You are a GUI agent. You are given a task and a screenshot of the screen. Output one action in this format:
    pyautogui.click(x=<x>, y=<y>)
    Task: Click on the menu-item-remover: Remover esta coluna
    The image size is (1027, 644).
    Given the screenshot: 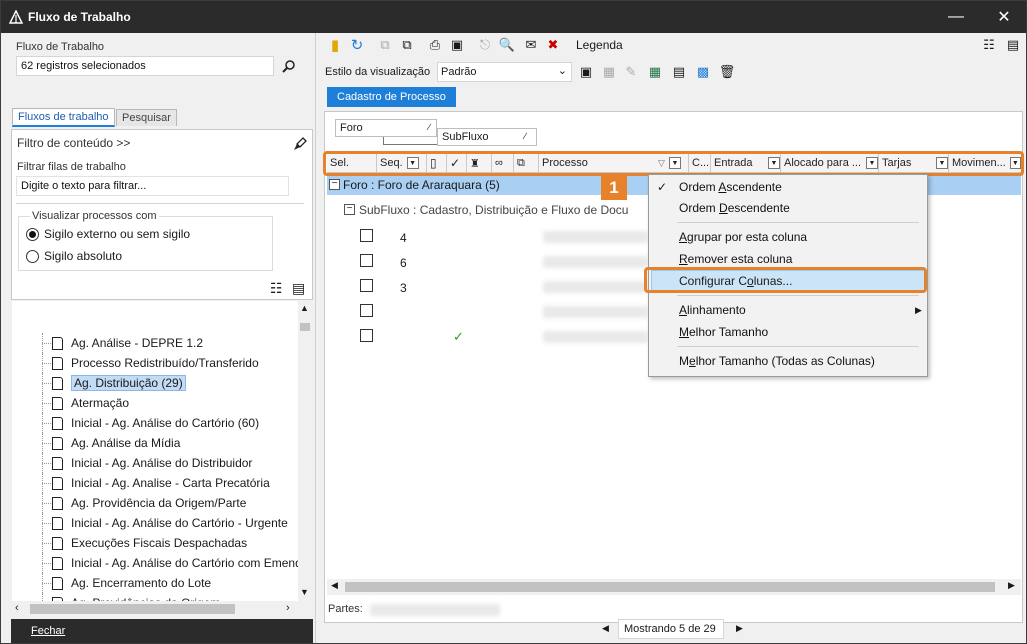 What is the action you would take?
    pyautogui.click(x=735, y=259)
    